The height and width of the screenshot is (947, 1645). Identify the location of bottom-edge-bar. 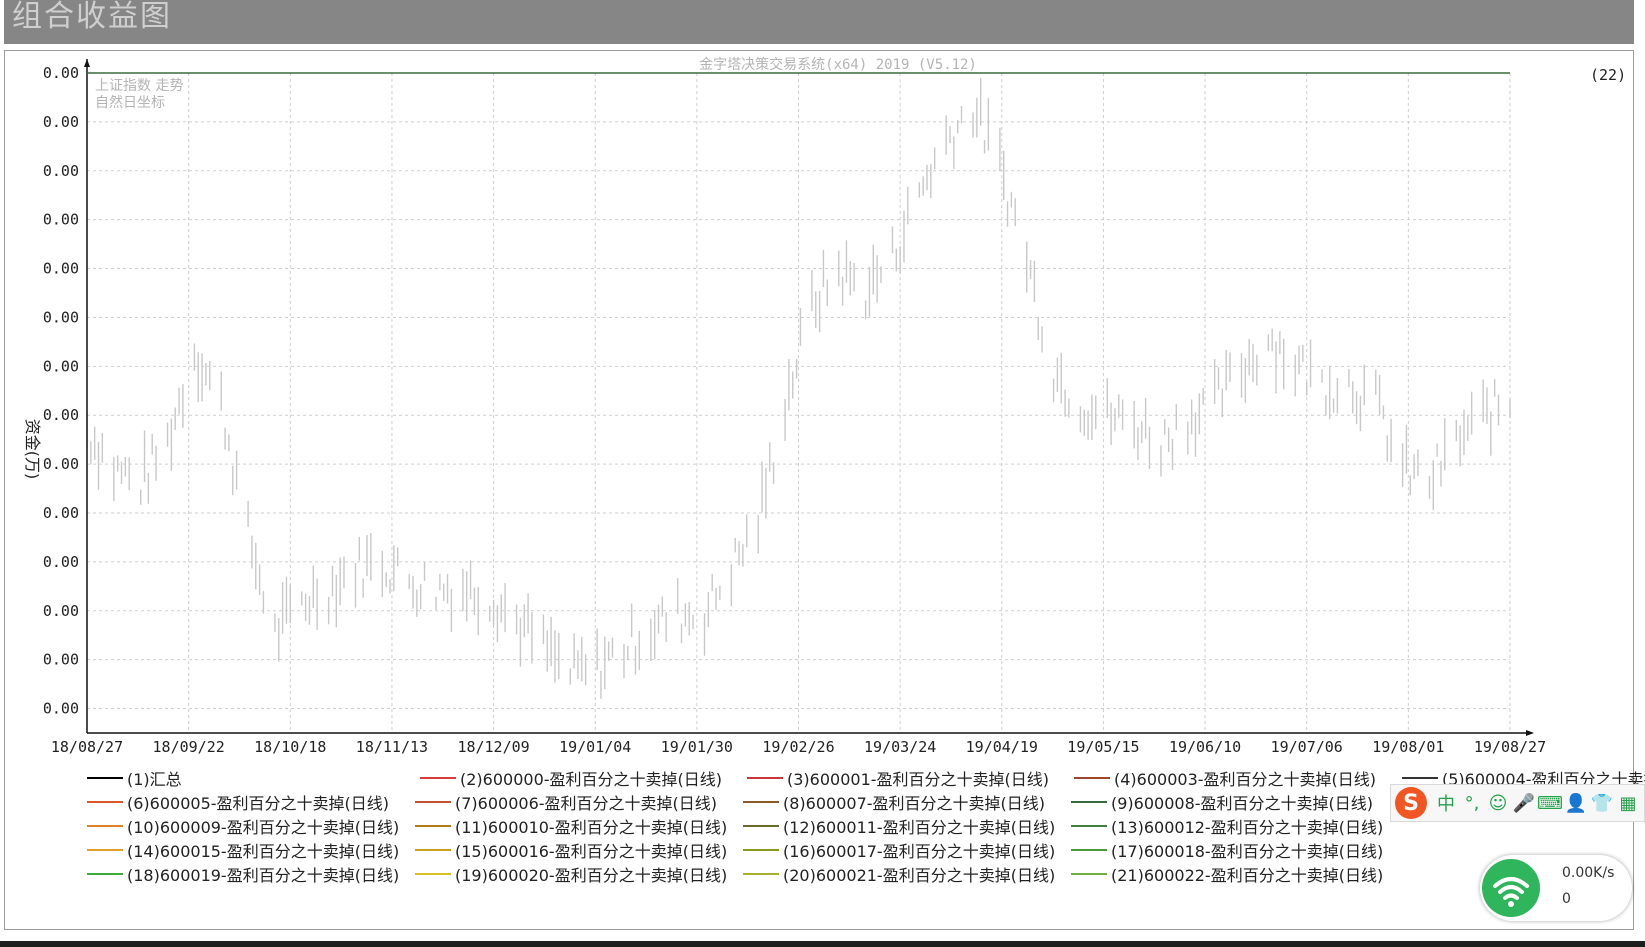
(822, 944).